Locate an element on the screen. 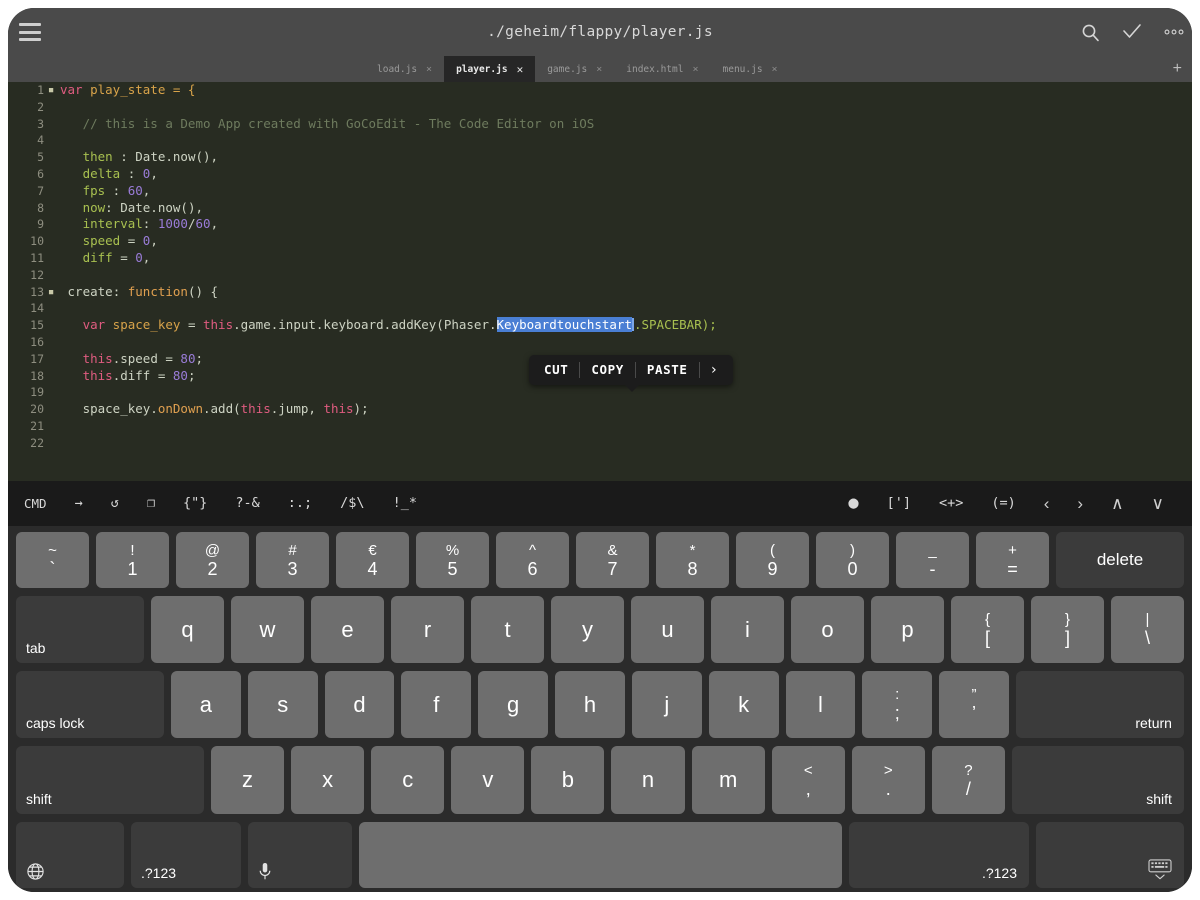  key-y: y is located at coordinates (587, 629).